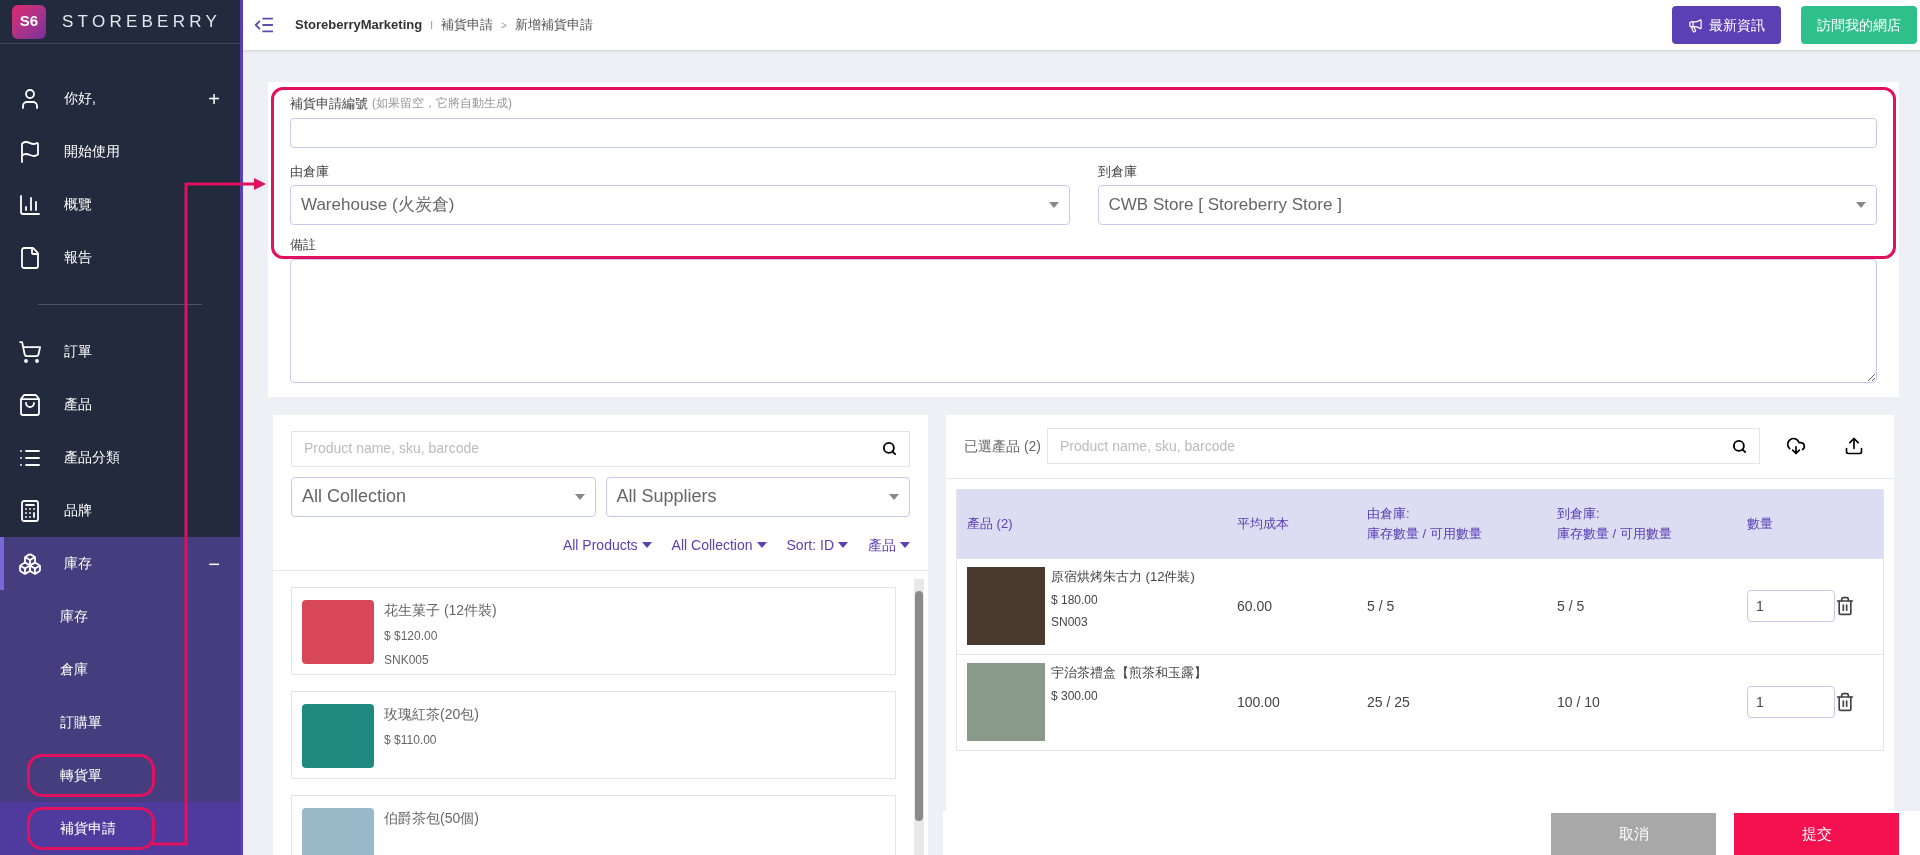 This screenshot has height=855, width=1920. I want to click on filter-dropdown: All Collection, so click(719, 545).